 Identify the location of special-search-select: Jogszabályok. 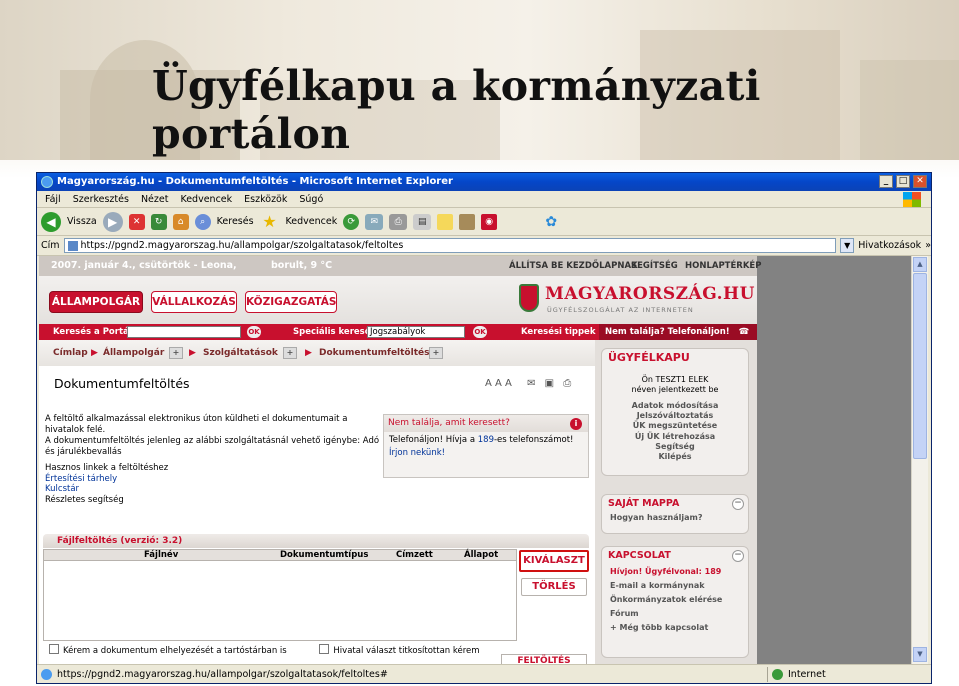
(416, 332).